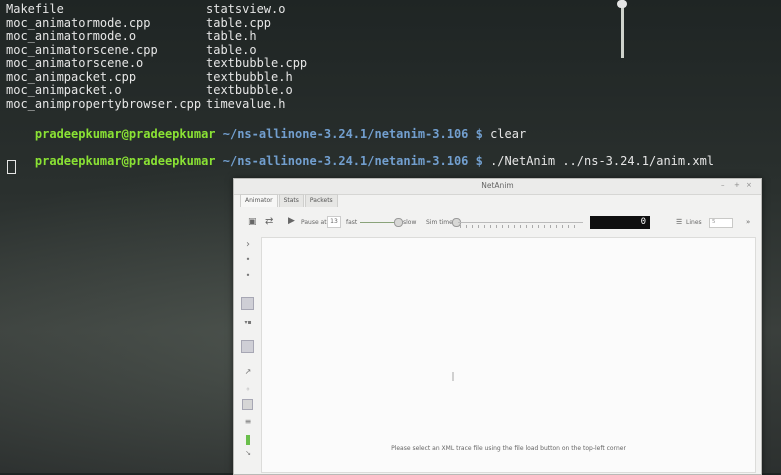 The height and width of the screenshot is (475, 781). I want to click on terminal-cursor, so click(11, 167).